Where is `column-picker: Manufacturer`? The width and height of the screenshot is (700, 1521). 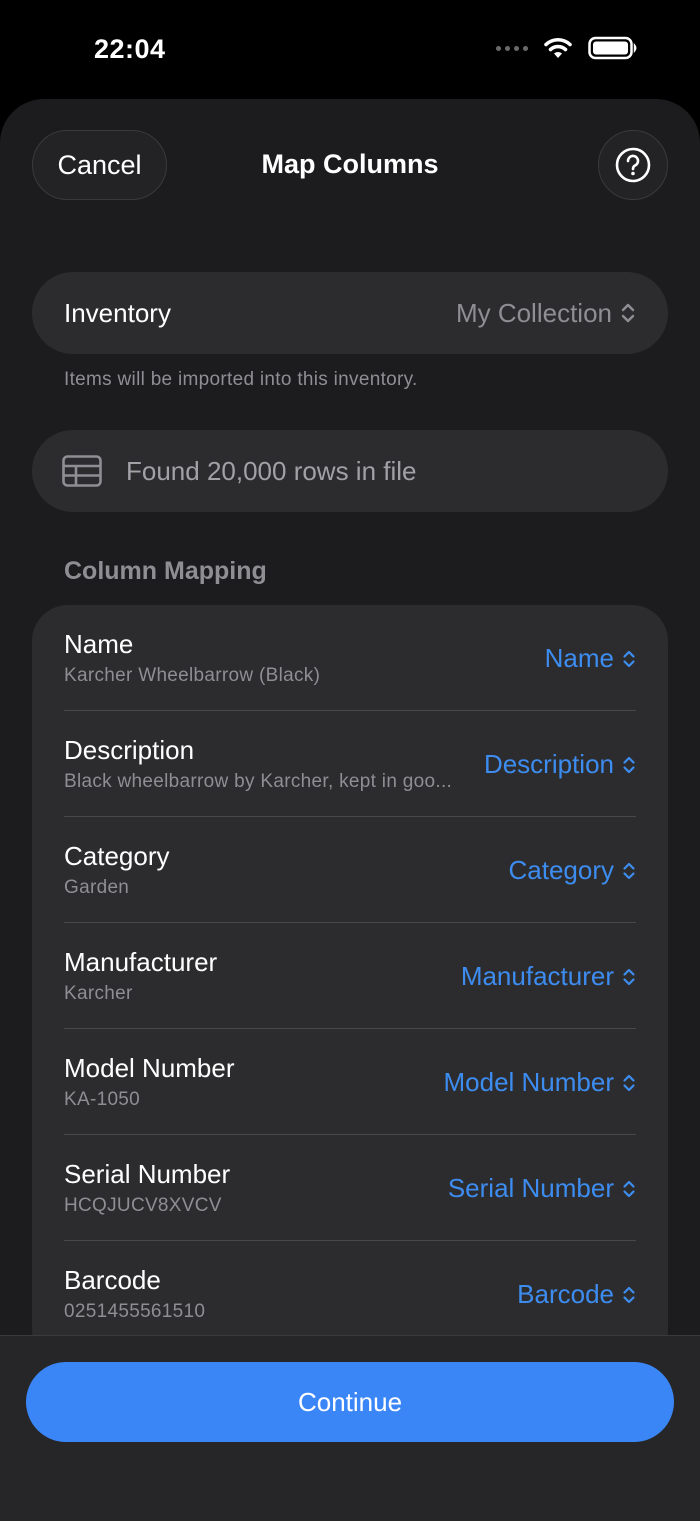 column-picker: Manufacturer is located at coordinates (548, 976).